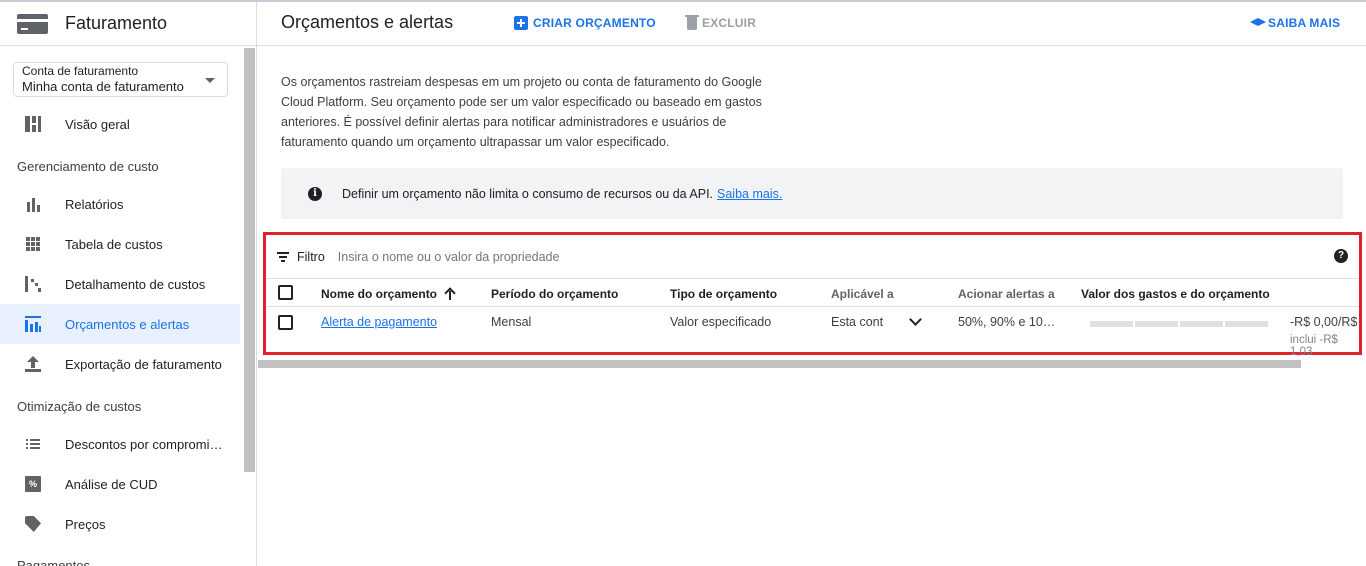 This screenshot has width=1366, height=566. I want to click on sidebar-item-label: Análise de CUD, so click(111, 484).